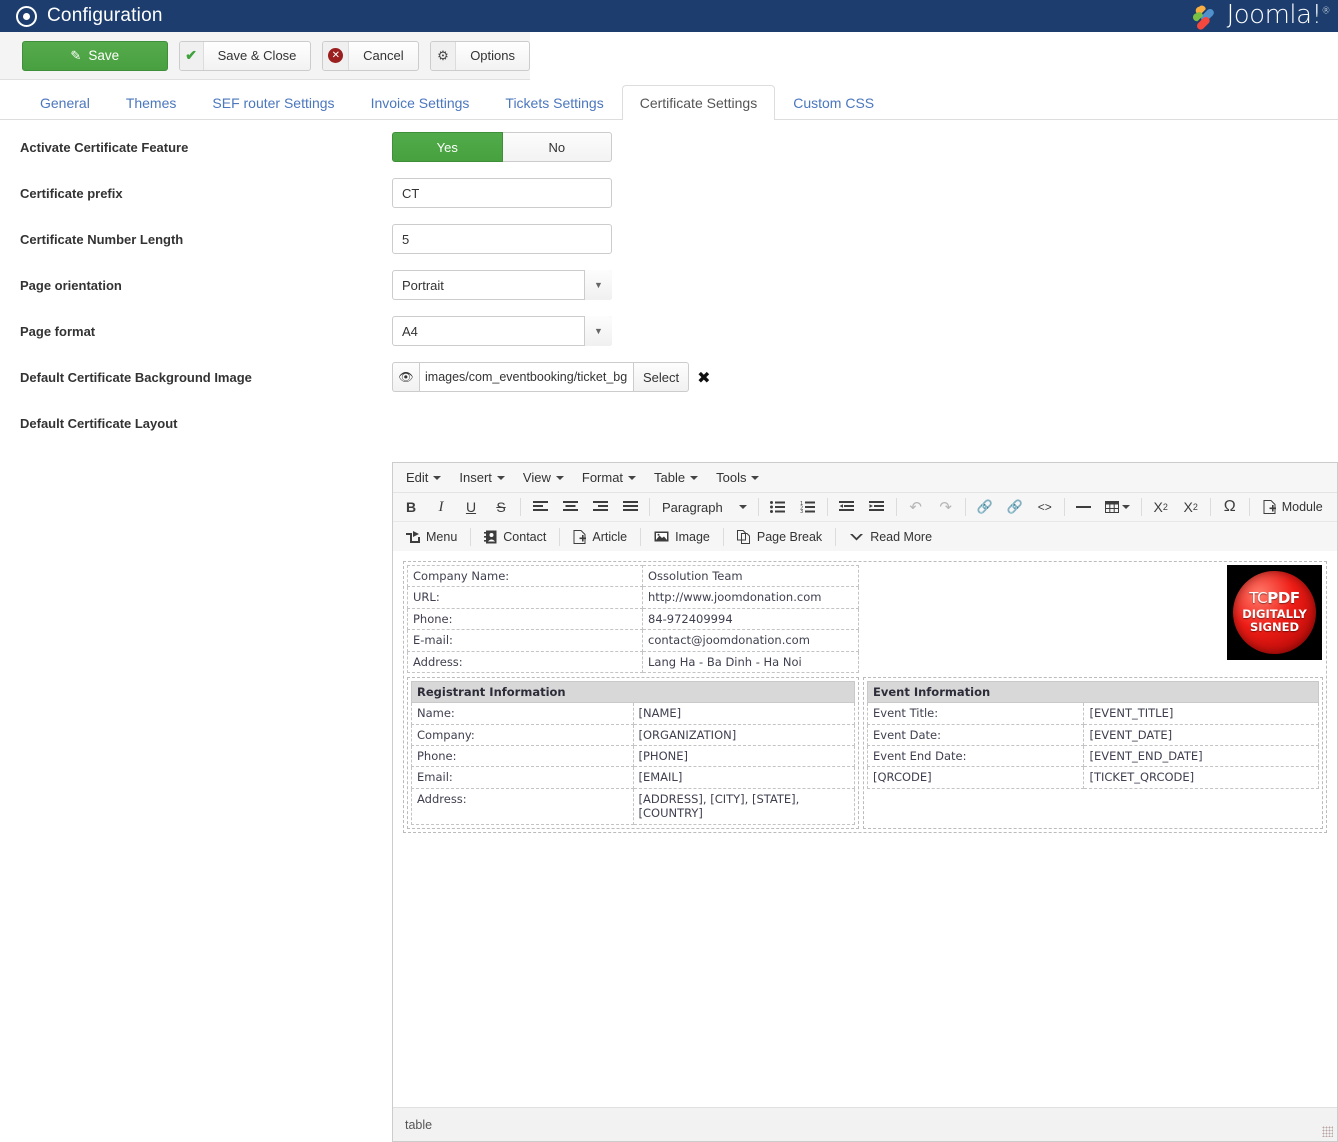  Describe the element at coordinates (662, 377) in the screenshot. I see `background-image-select-button: Select` at that location.